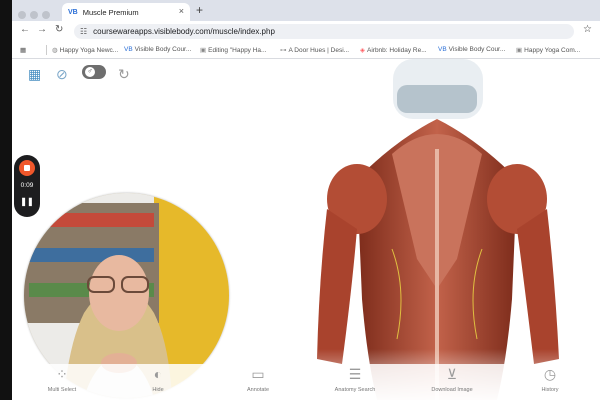  Describe the element at coordinates (62, 374) in the screenshot. I see `multi-select-icon: ⁘` at that location.